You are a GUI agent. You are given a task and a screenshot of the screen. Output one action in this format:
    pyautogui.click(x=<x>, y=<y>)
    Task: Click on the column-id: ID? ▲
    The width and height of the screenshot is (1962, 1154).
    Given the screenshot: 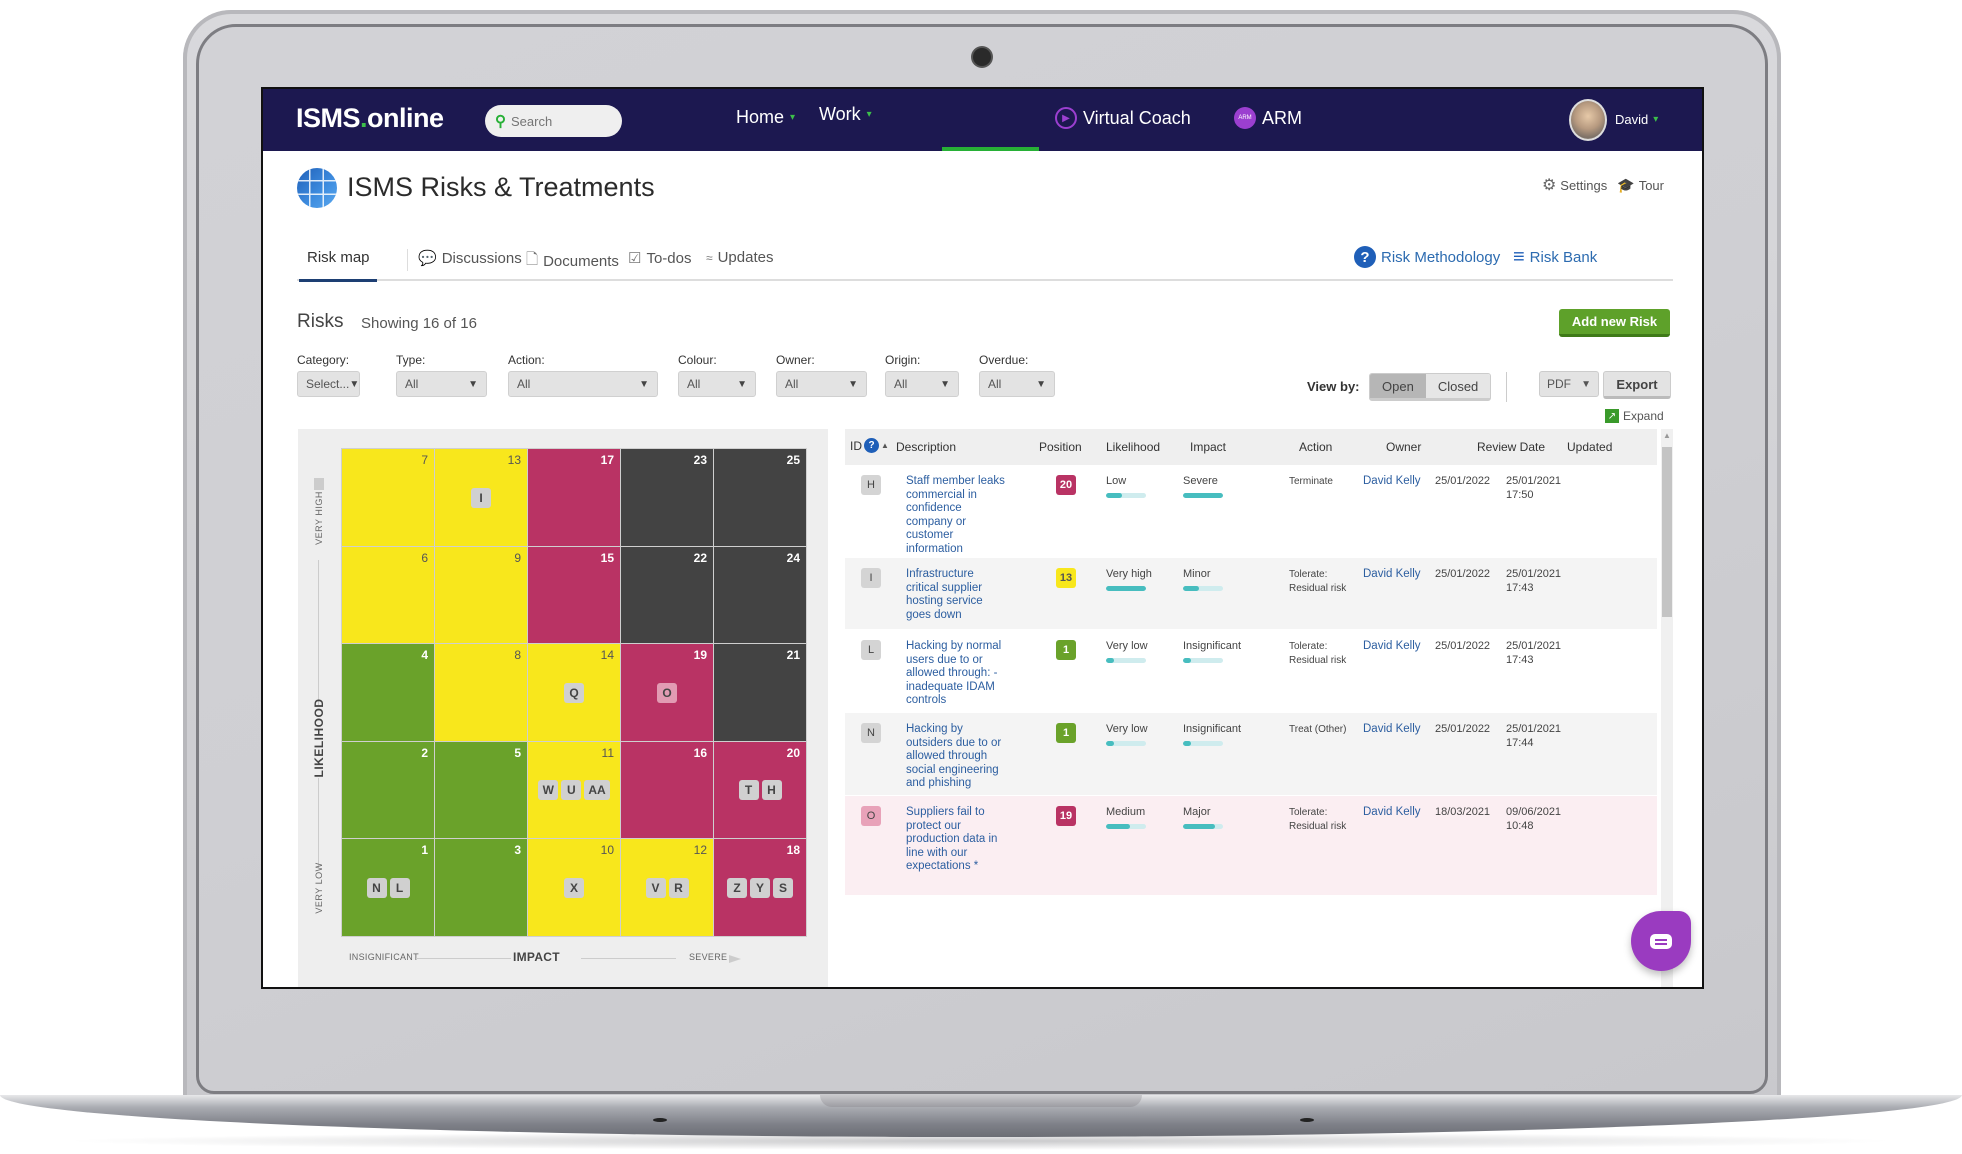 What is the action you would take?
    pyautogui.click(x=869, y=445)
    